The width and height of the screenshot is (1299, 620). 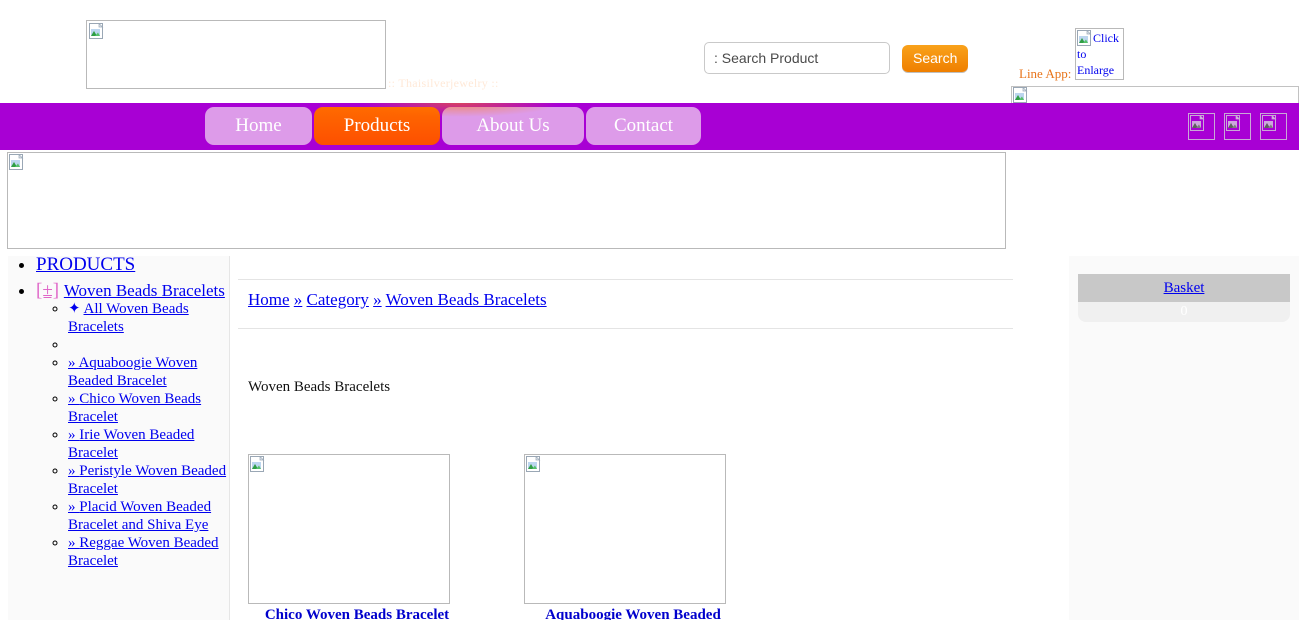 I want to click on sidebar-subitem-chico: » Chico Woven Beads Bracelet, so click(x=148, y=408).